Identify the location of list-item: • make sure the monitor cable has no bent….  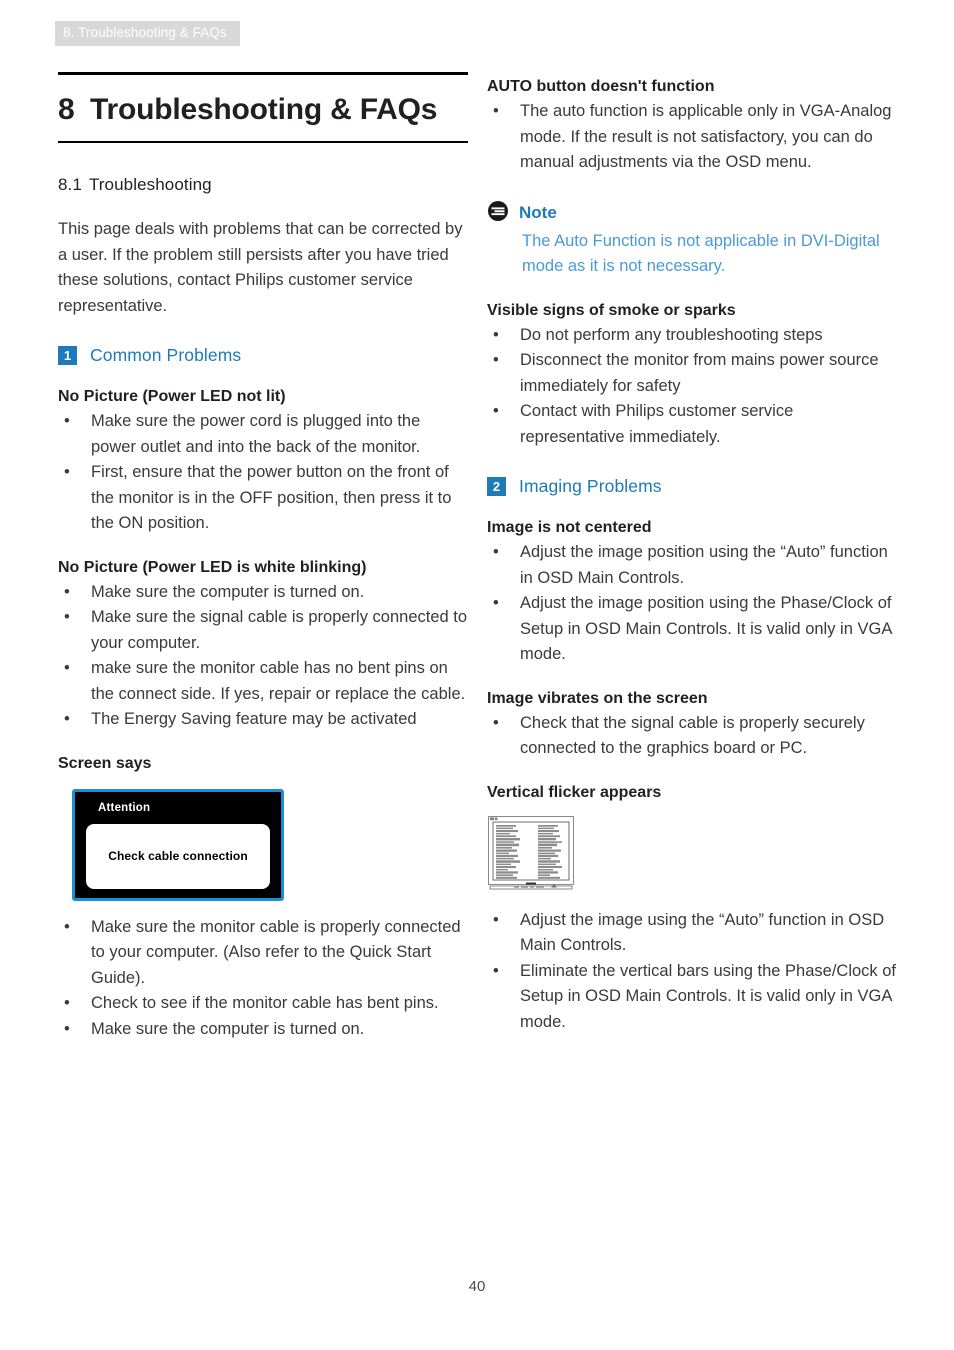
(263, 681).